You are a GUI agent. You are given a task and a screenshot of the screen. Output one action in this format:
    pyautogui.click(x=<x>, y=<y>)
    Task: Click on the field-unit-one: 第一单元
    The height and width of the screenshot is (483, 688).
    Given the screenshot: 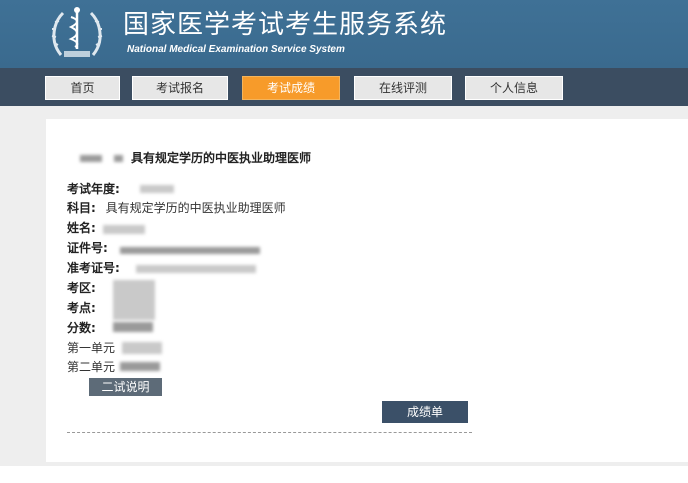 What is the action you would take?
    pyautogui.click(x=91, y=348)
    